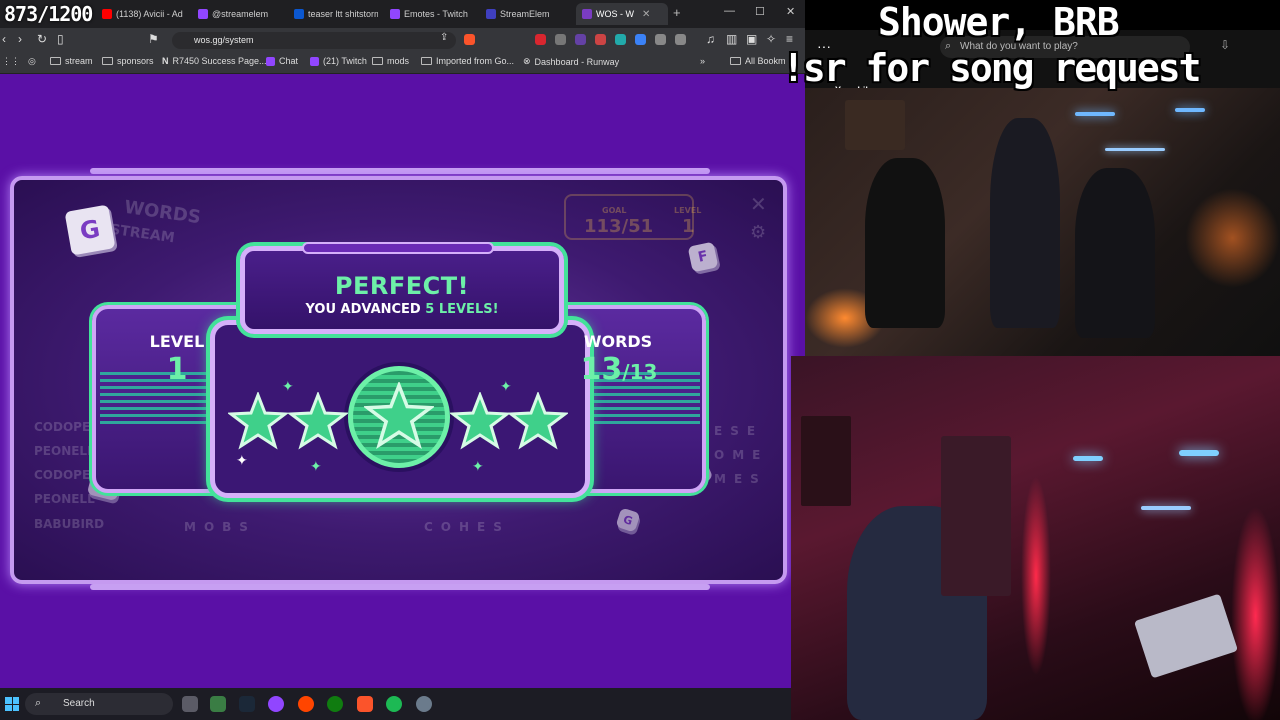 Image resolution: width=1280 pixels, height=720 pixels. I want to click on letter-die: G, so click(90, 230).